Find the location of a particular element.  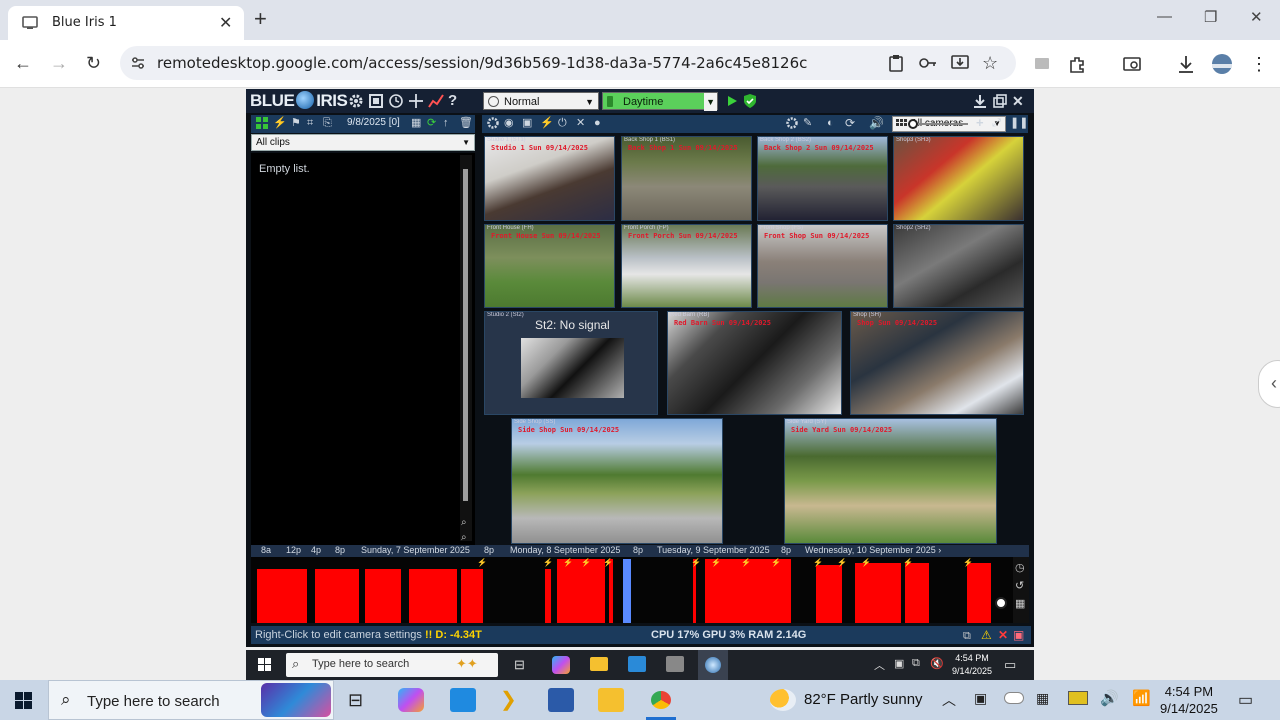

camera-tile-shop: Shop (SH) Shop Sun 09/14/2025 is located at coordinates (937, 363).